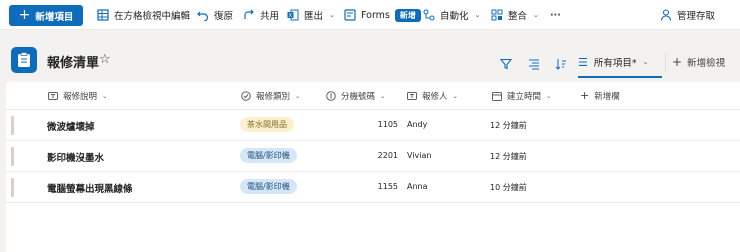 This screenshot has width=740, height=252. What do you see at coordinates (71, 126) in the screenshot?
I see `row-title: 微波爐壞掉` at bounding box center [71, 126].